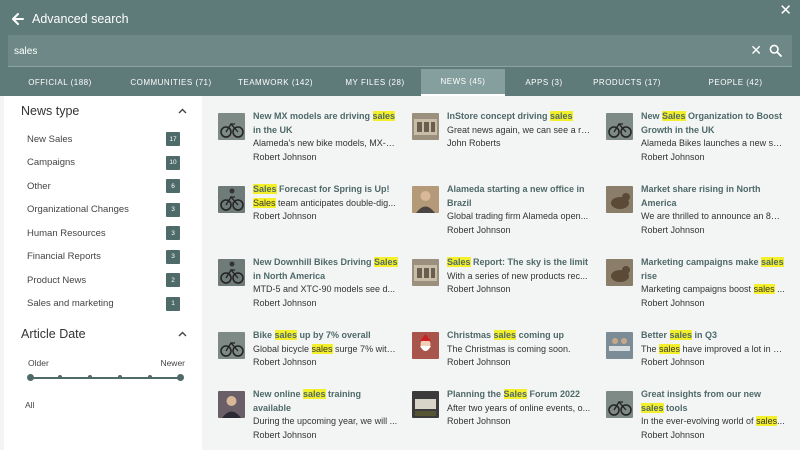 This screenshot has width=800, height=450. Describe the element at coordinates (785, 10) in the screenshot. I see `close-icon: ✕` at that location.